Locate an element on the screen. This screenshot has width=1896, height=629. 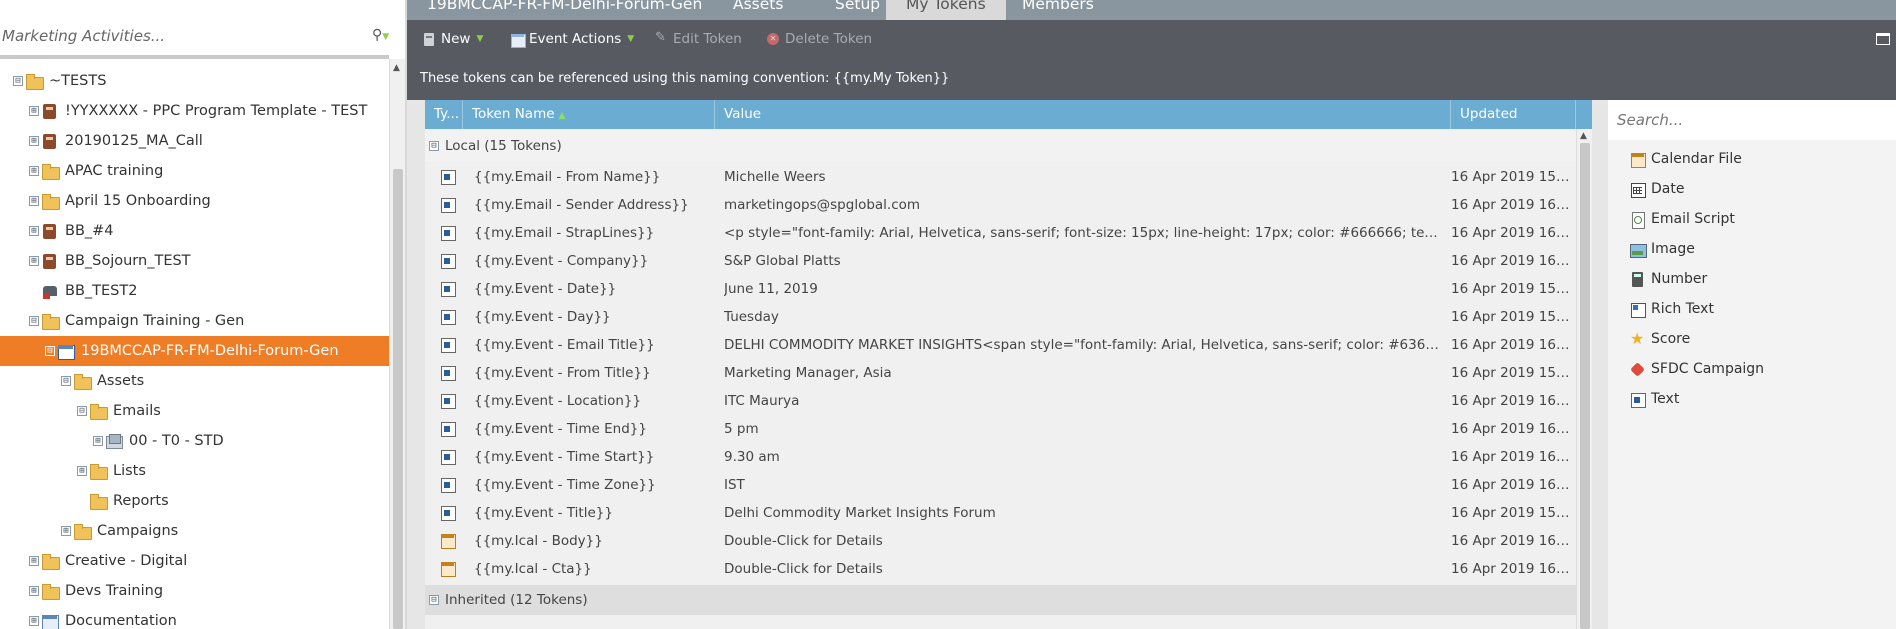
tree-node-april-15-onboarding: ⊞ April 15 Onboarding is located at coordinates (194, 201).